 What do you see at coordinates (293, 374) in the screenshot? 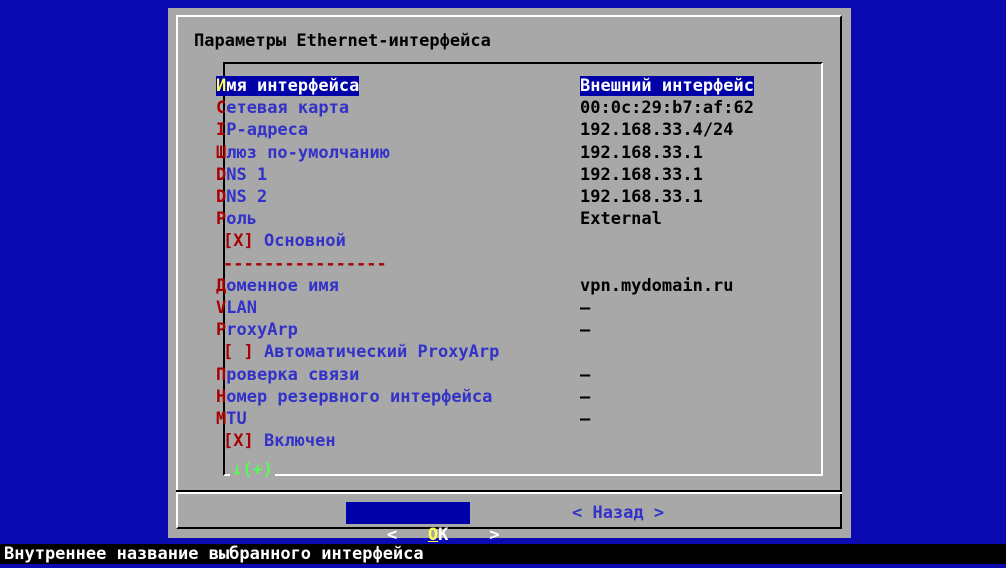
I see `menu-item-text: роверка связи` at bounding box center [293, 374].